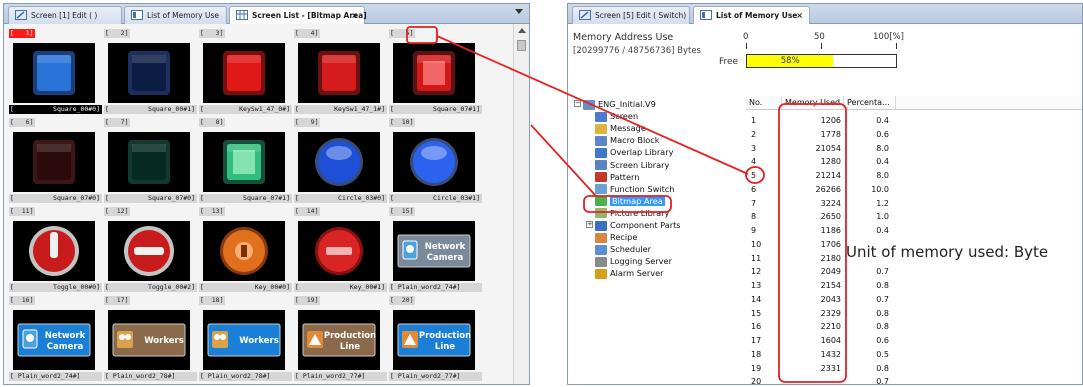  I want to click on tree-item: Message, so click(620, 128).